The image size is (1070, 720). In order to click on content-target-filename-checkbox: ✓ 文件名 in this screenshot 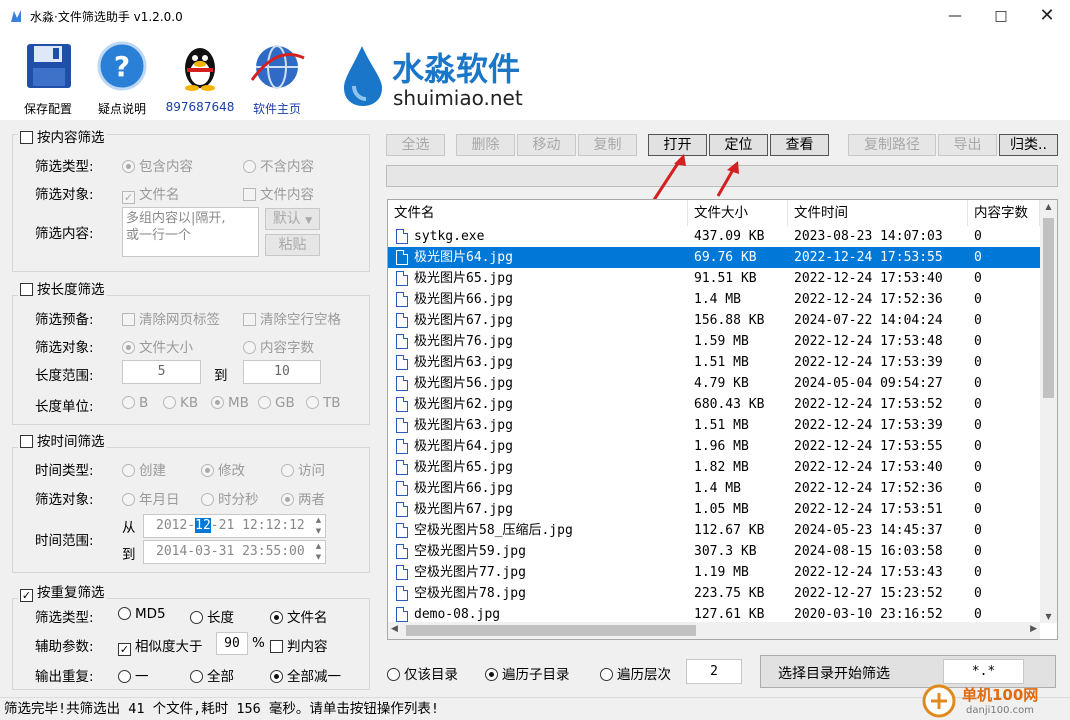, I will do `click(151, 193)`.